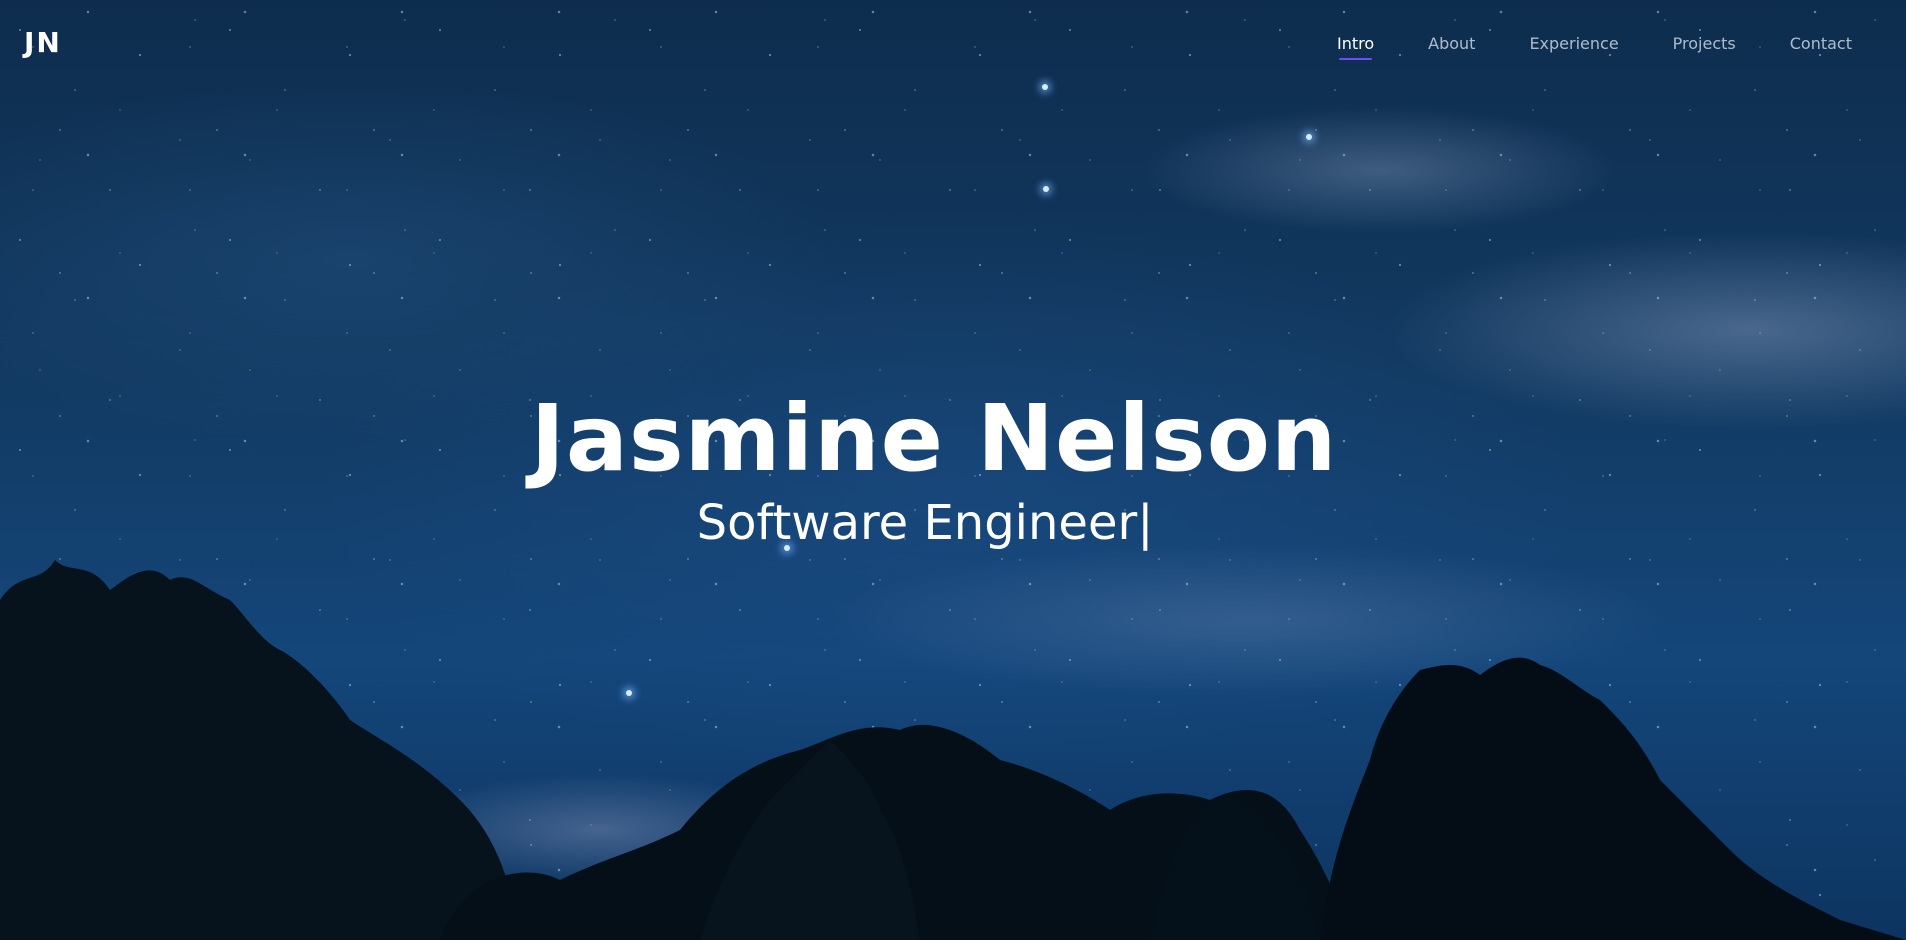 The height and width of the screenshot is (940, 1906). Describe the element at coordinates (1145, 523) in the screenshot. I see `typing-cursor: |` at that location.